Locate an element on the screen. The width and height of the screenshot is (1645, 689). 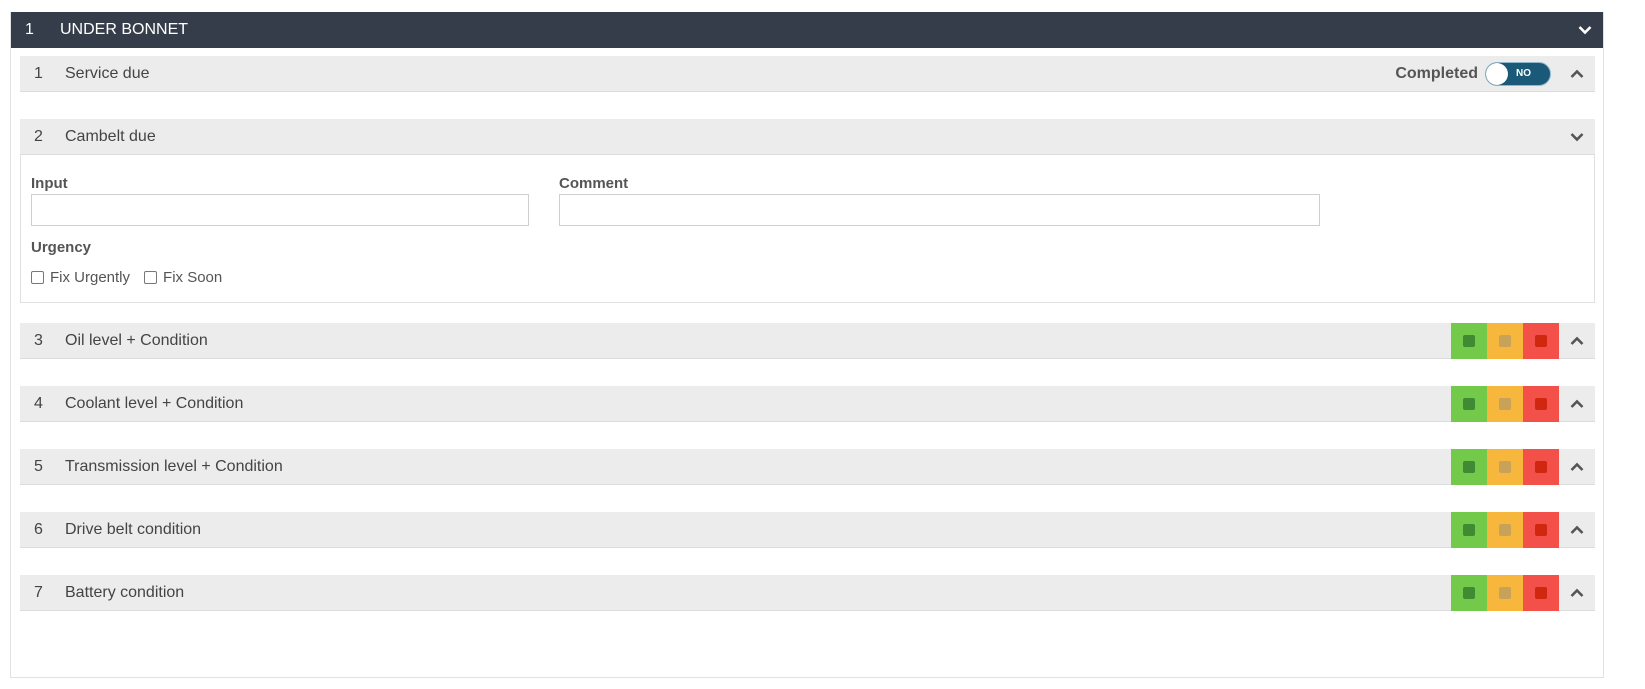
item-label: Oil level + Condition is located at coordinates (136, 340).